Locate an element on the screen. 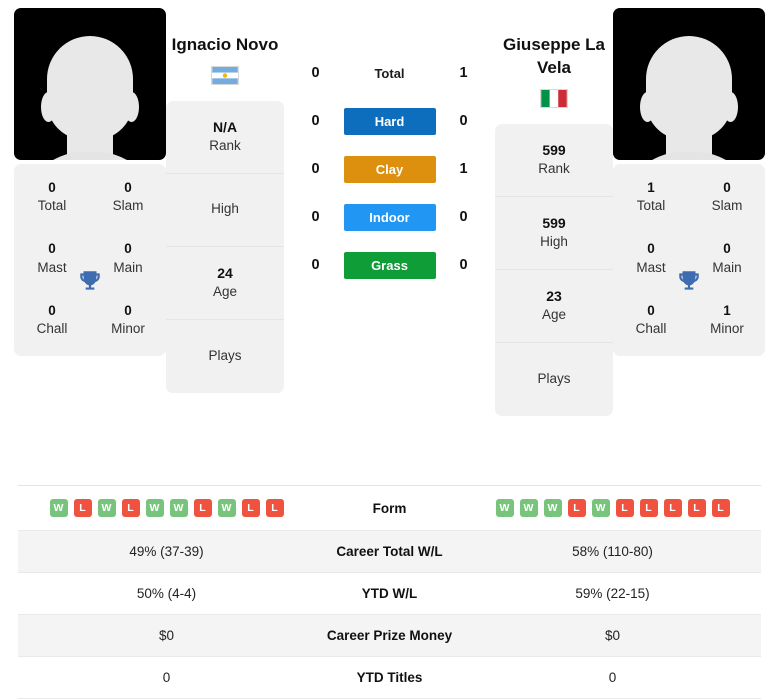 The height and width of the screenshot is (699, 779). italy-flag-icon is located at coordinates (554, 98).